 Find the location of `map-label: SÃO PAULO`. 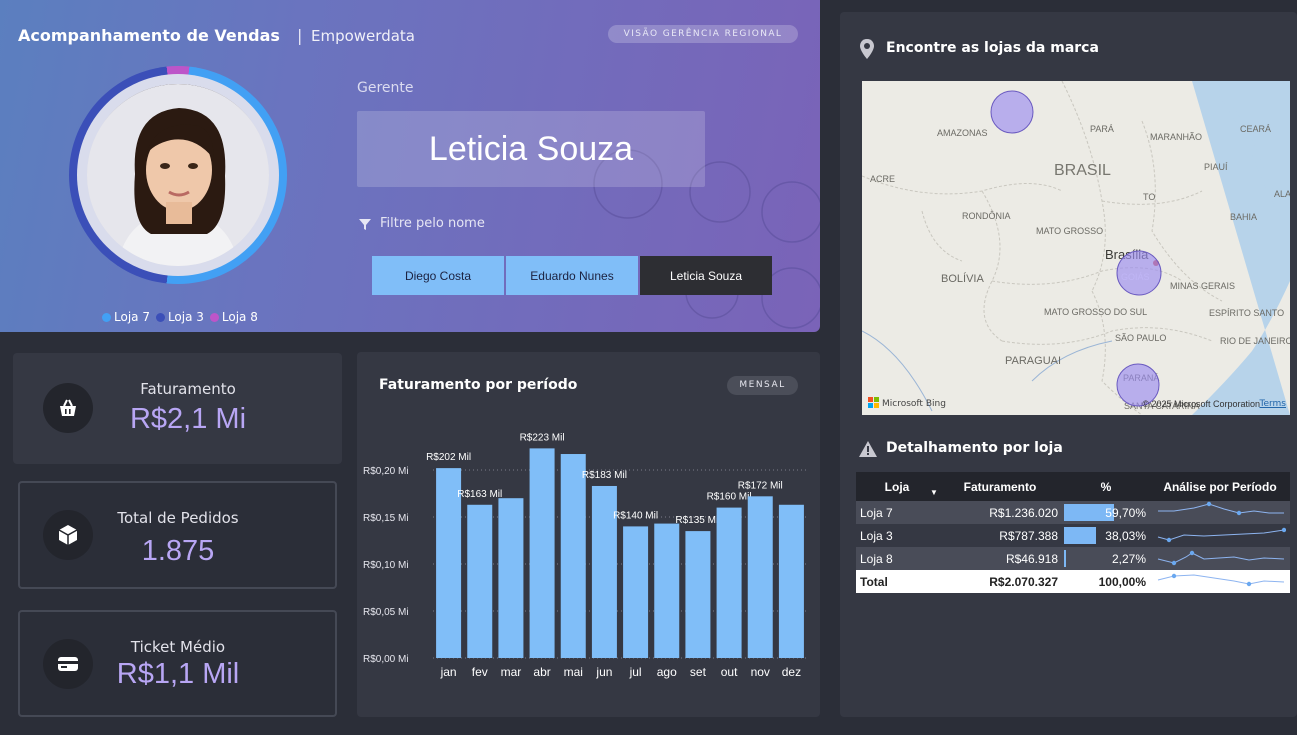

map-label: SÃO PAULO is located at coordinates (1140, 338).